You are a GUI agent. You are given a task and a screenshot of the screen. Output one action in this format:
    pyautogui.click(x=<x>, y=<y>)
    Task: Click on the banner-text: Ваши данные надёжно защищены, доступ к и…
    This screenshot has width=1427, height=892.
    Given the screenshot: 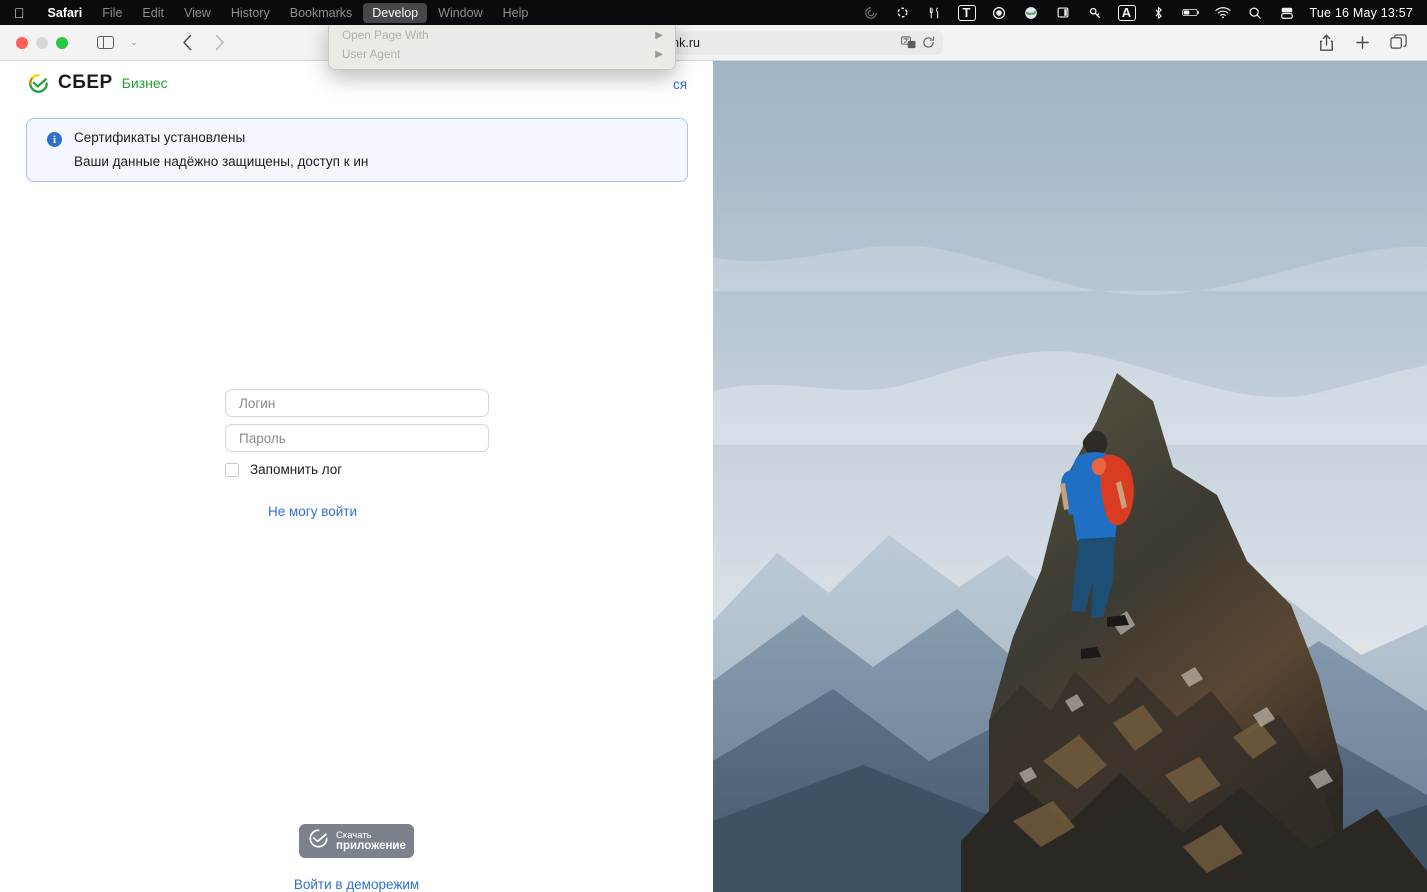 What is the action you would take?
    pyautogui.click(x=221, y=161)
    